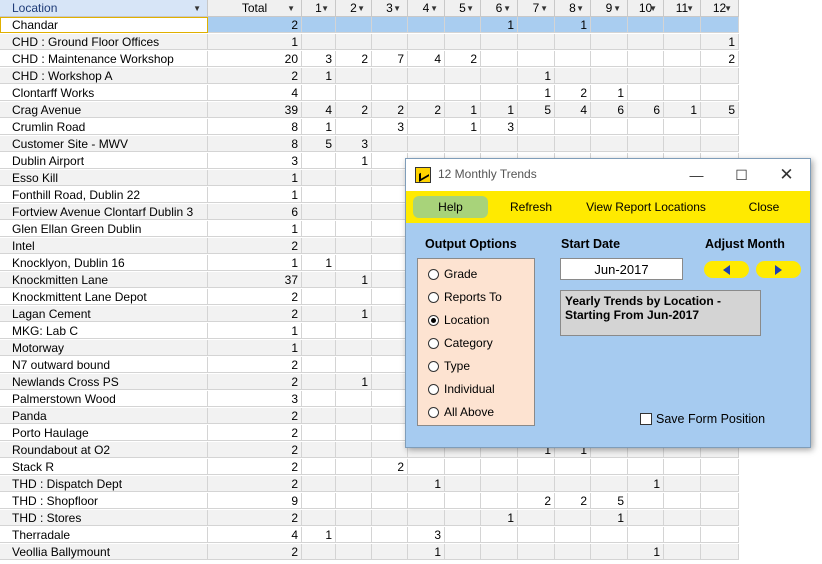  What do you see at coordinates (354, 8) in the screenshot?
I see `column-header: 2 ▼` at bounding box center [354, 8].